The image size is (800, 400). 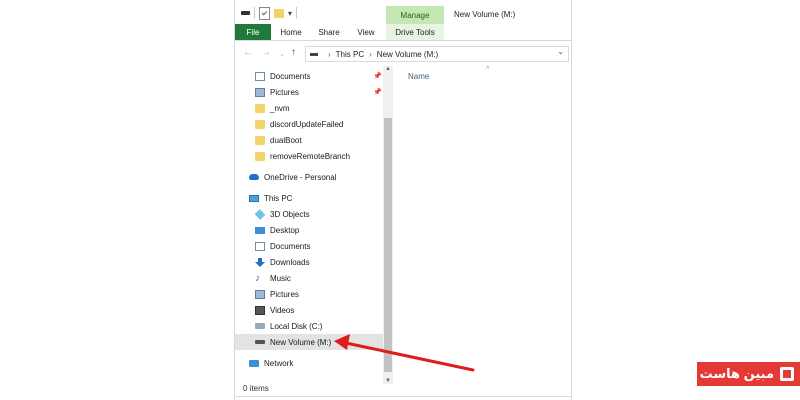 I want to click on watermark-logo: مبین هاست, so click(x=748, y=374).